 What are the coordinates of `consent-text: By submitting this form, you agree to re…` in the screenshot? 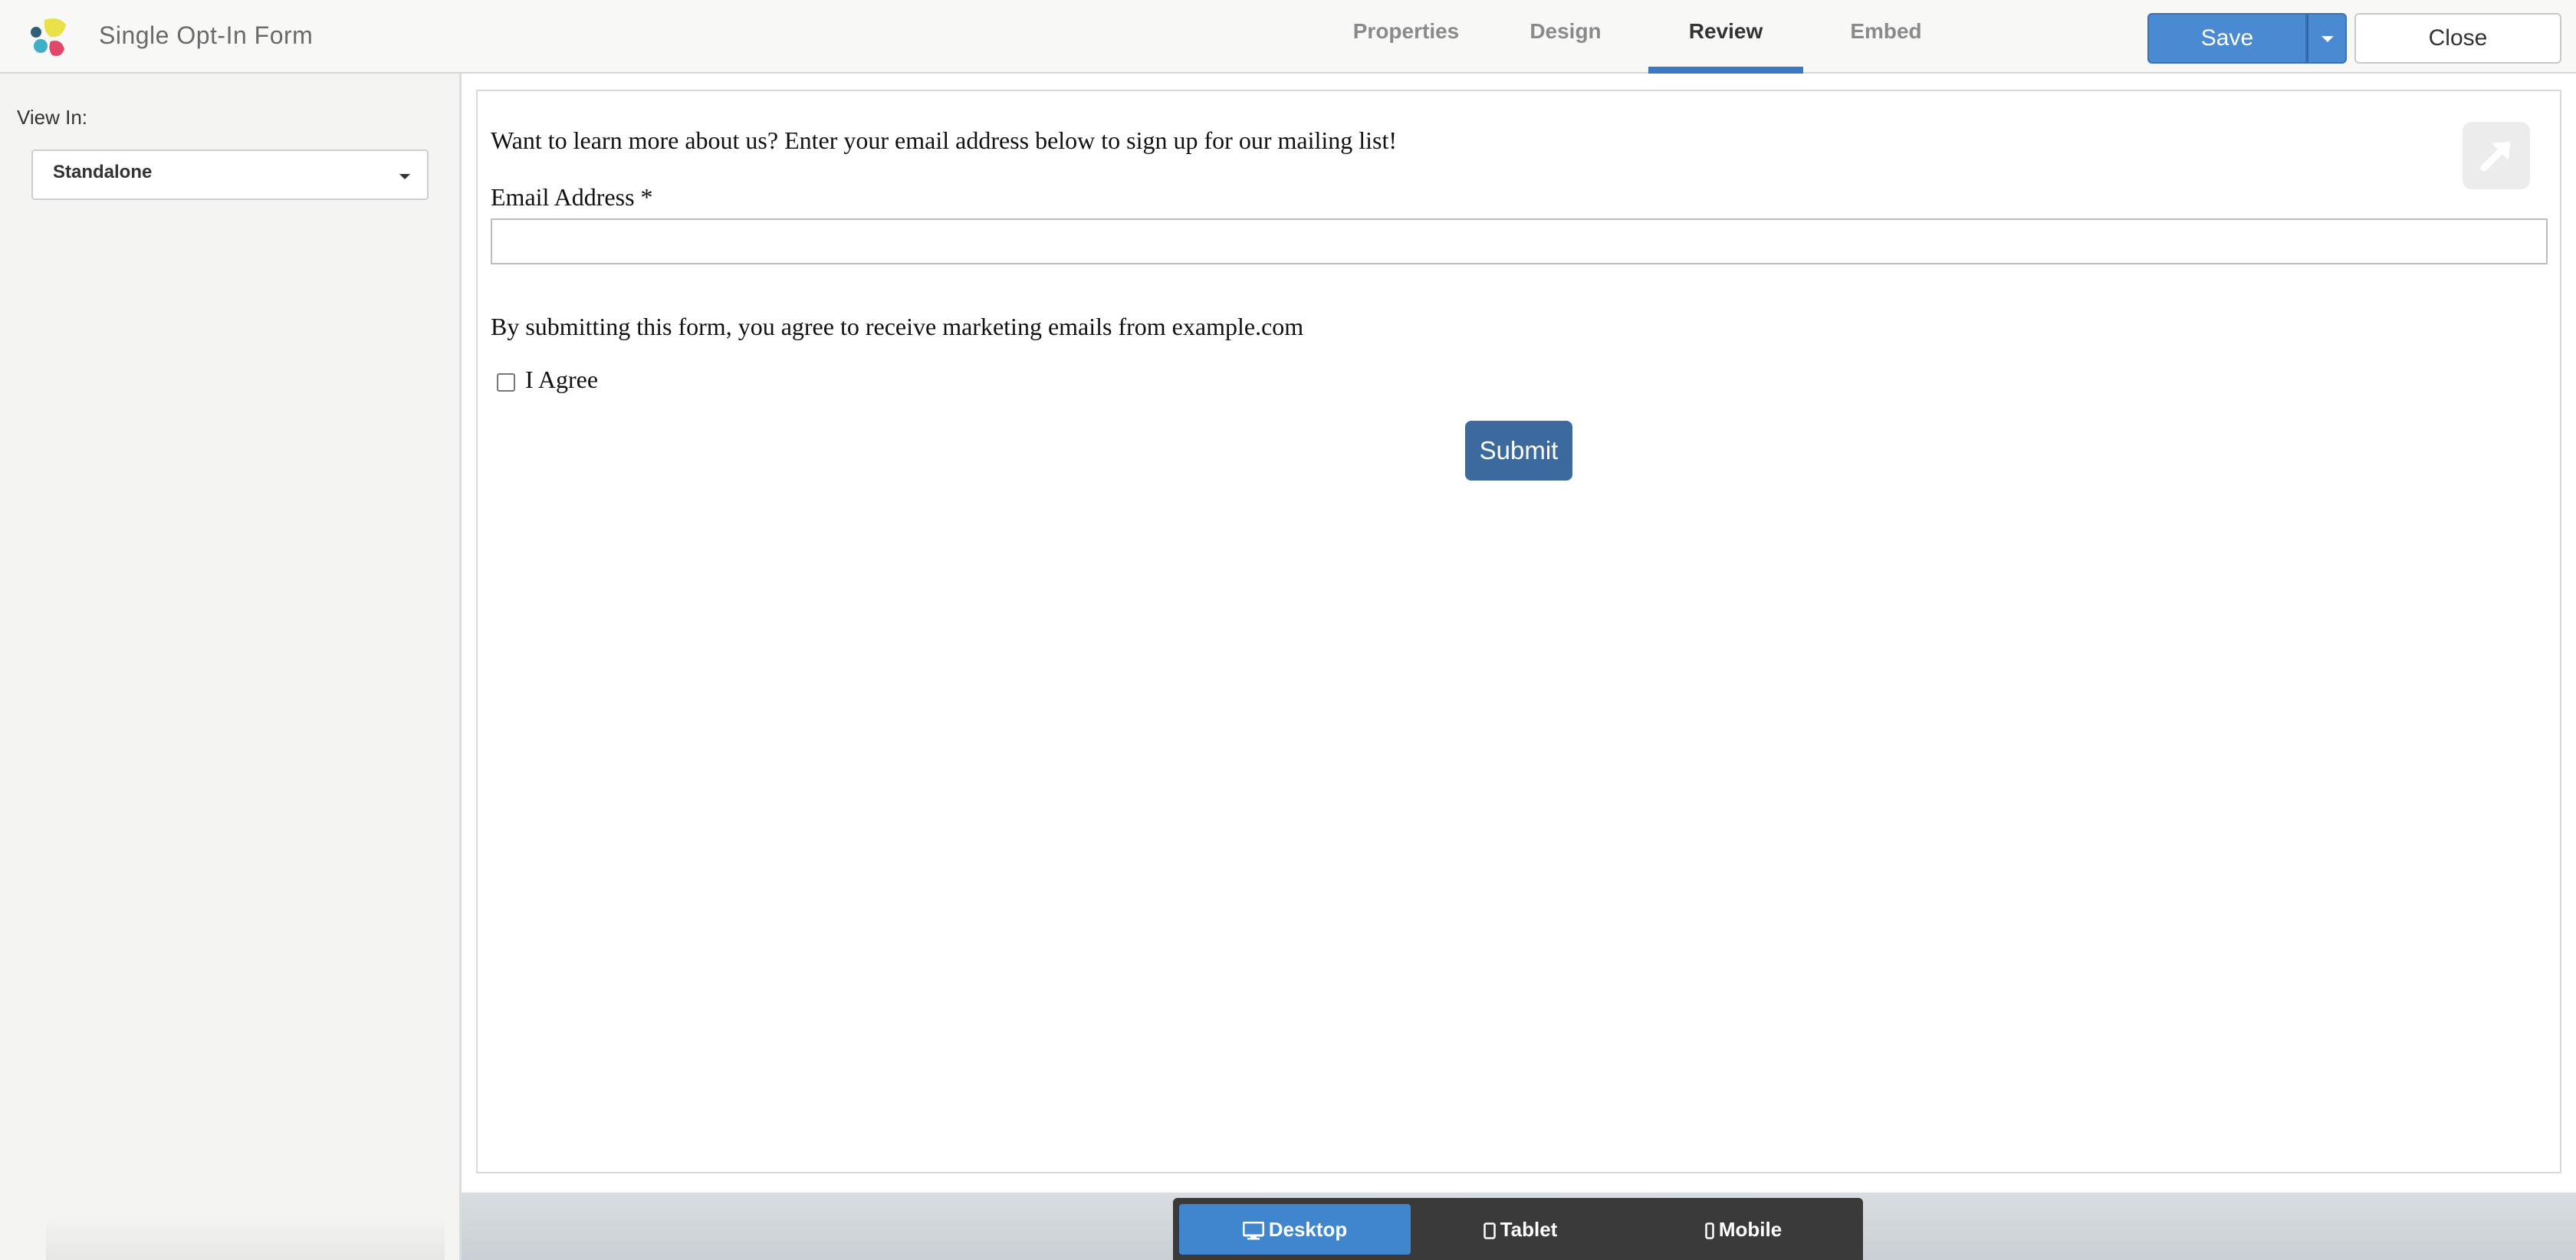 It's located at (898, 326).